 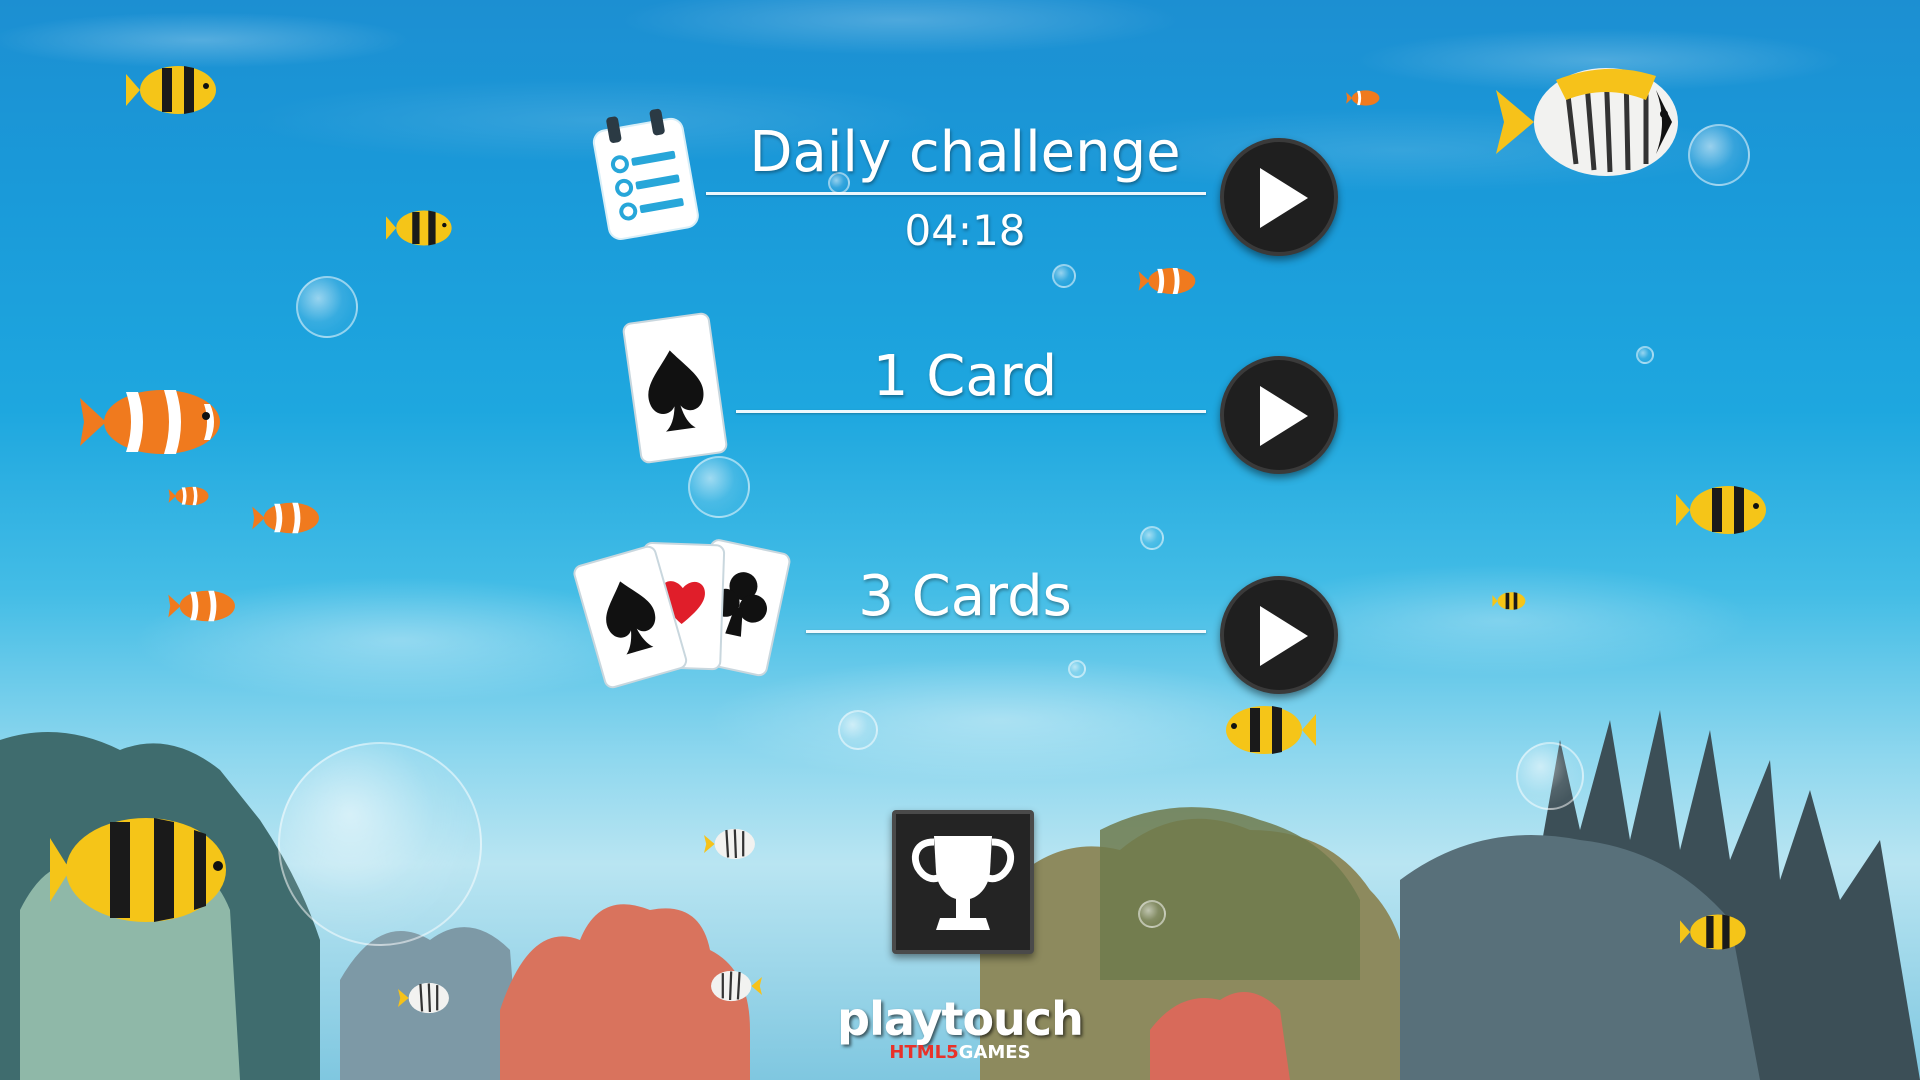 What do you see at coordinates (924, 1052) in the screenshot?
I see `logo-html5-text: HTML5` at bounding box center [924, 1052].